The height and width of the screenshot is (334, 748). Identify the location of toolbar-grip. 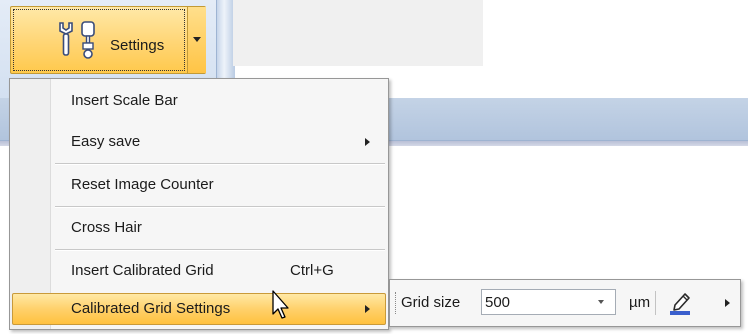
(397, 303).